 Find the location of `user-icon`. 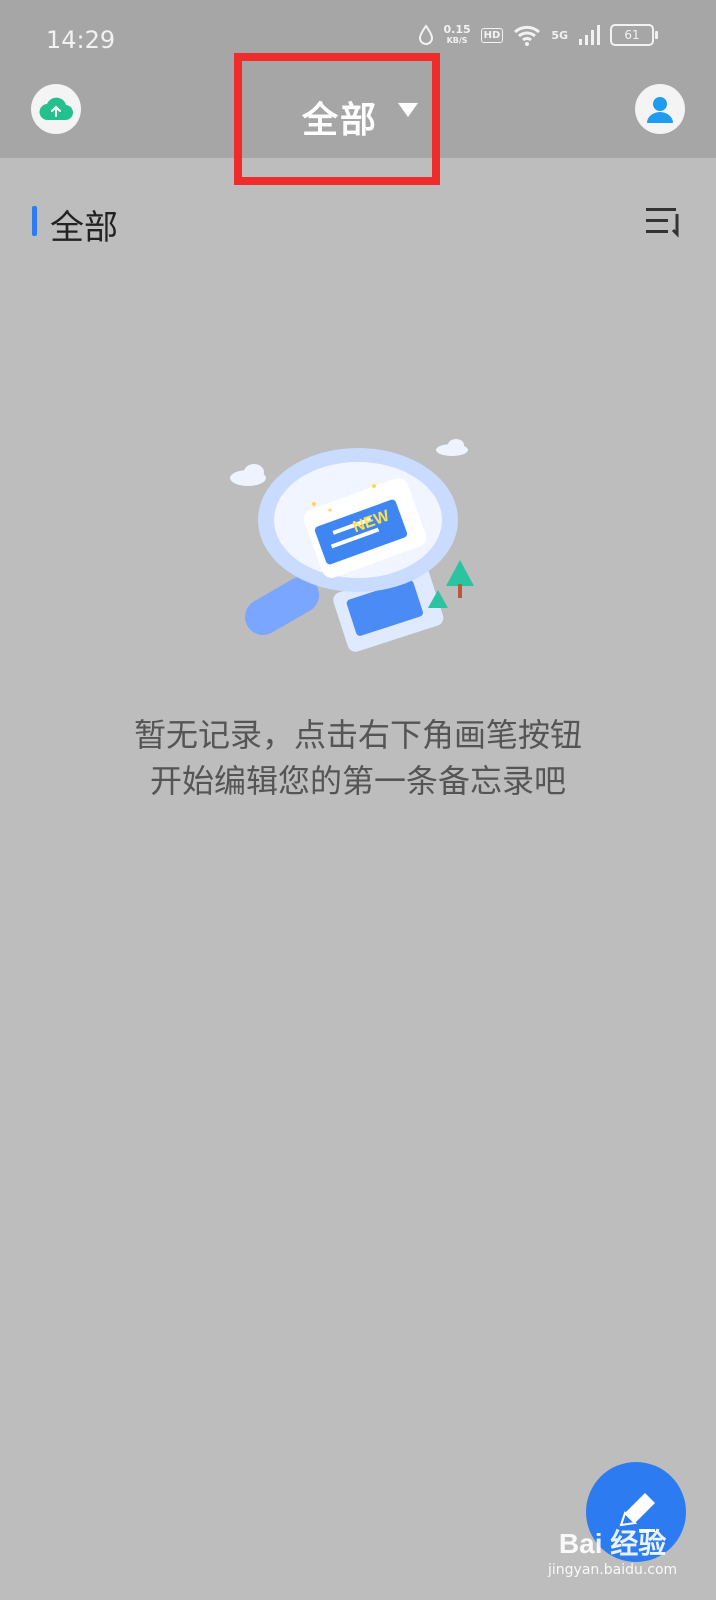

user-icon is located at coordinates (660, 110).